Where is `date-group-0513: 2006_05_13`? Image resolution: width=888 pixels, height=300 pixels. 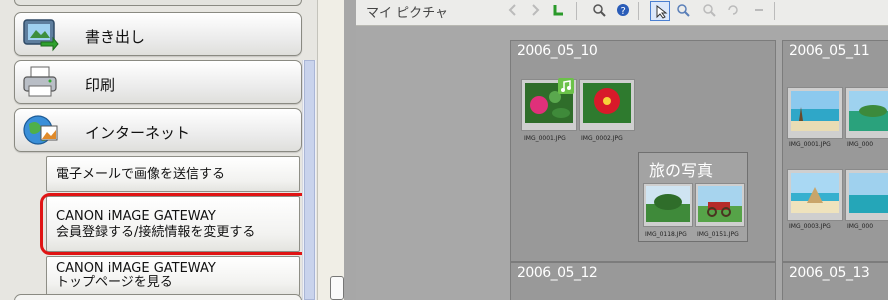 date-group-0513: 2006_05_13 is located at coordinates (835, 281).